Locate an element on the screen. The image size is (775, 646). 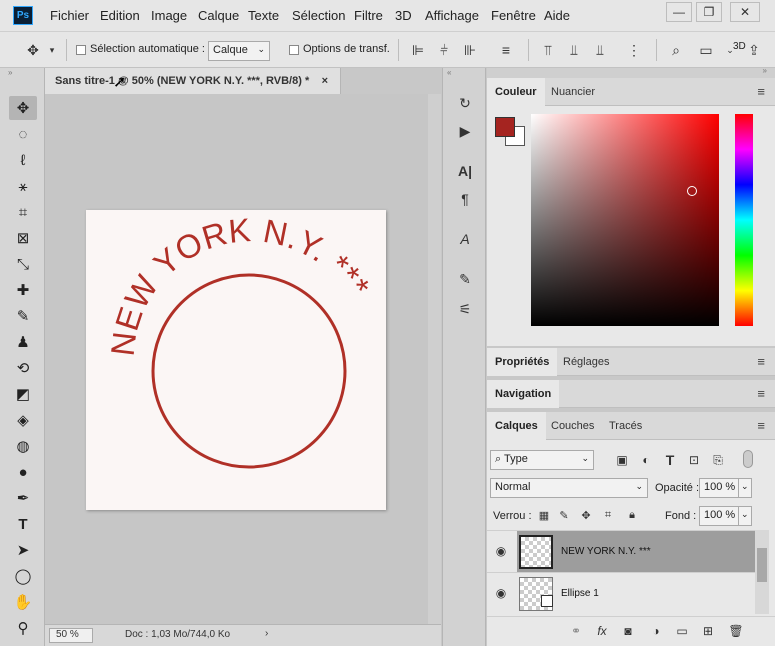
hue-slider is located at coordinates (744, 220).